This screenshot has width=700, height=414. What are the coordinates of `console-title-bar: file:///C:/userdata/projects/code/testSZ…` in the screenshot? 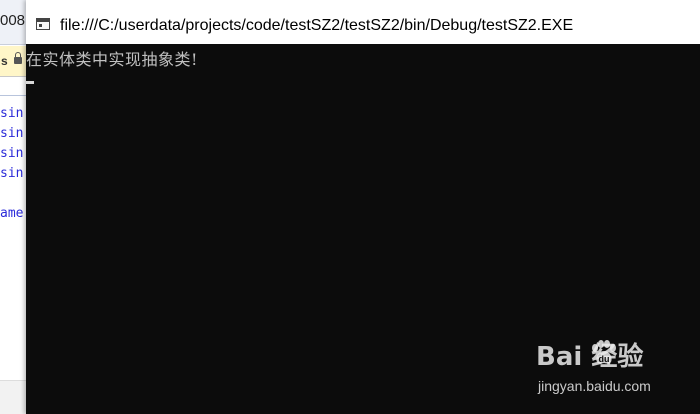 It's located at (363, 22).